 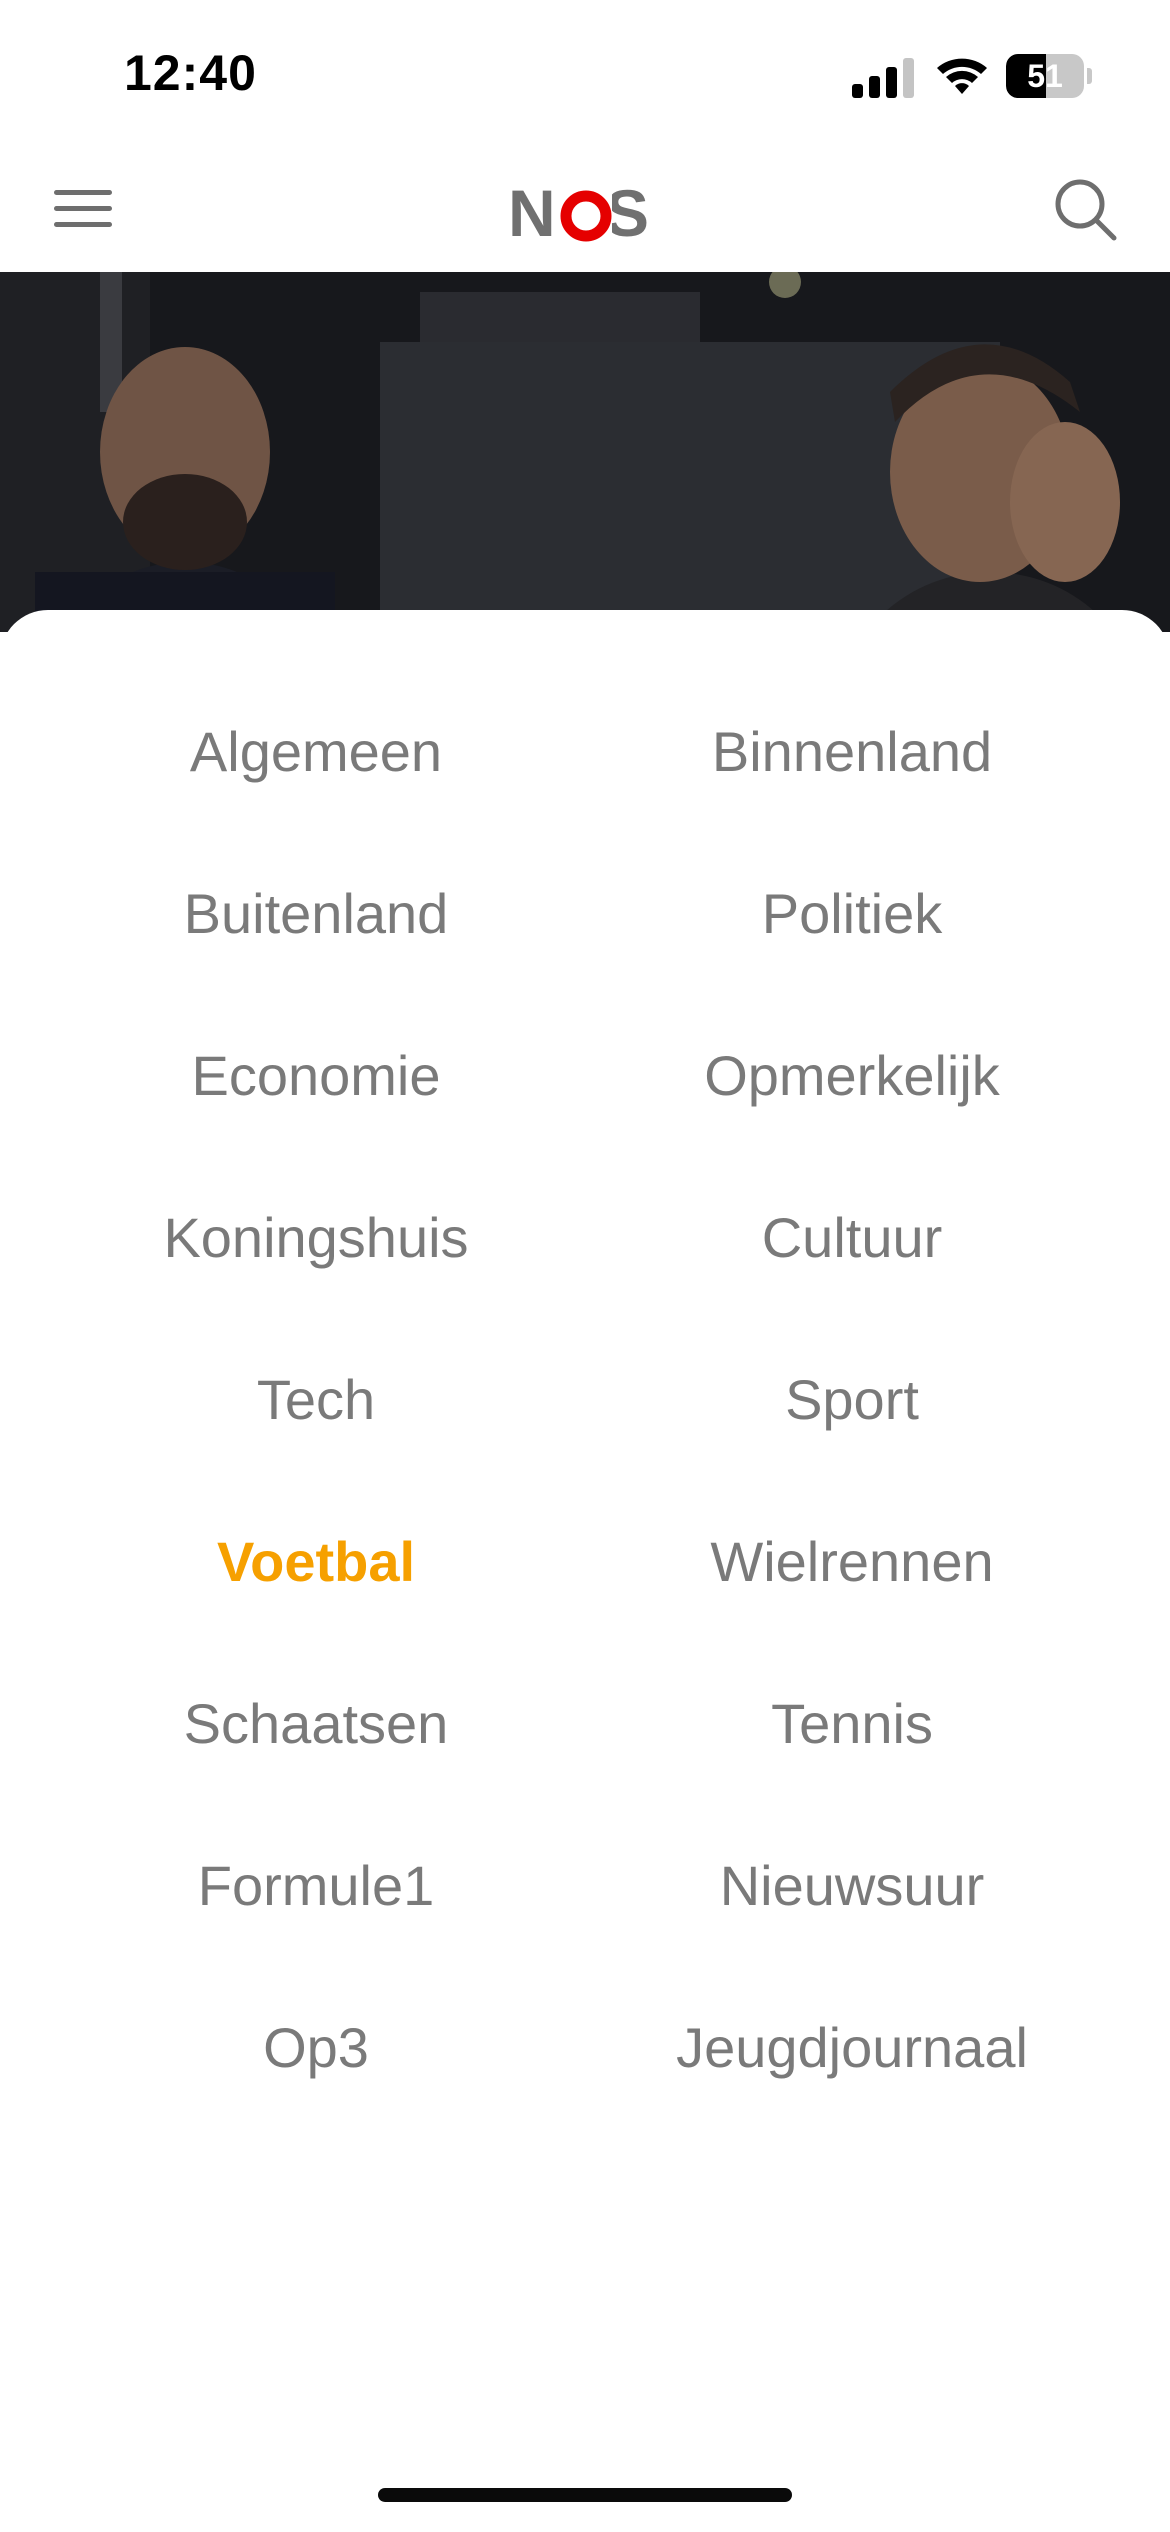 What do you see at coordinates (316, 914) in the screenshot?
I see `category-buitenland: Buitenland` at bounding box center [316, 914].